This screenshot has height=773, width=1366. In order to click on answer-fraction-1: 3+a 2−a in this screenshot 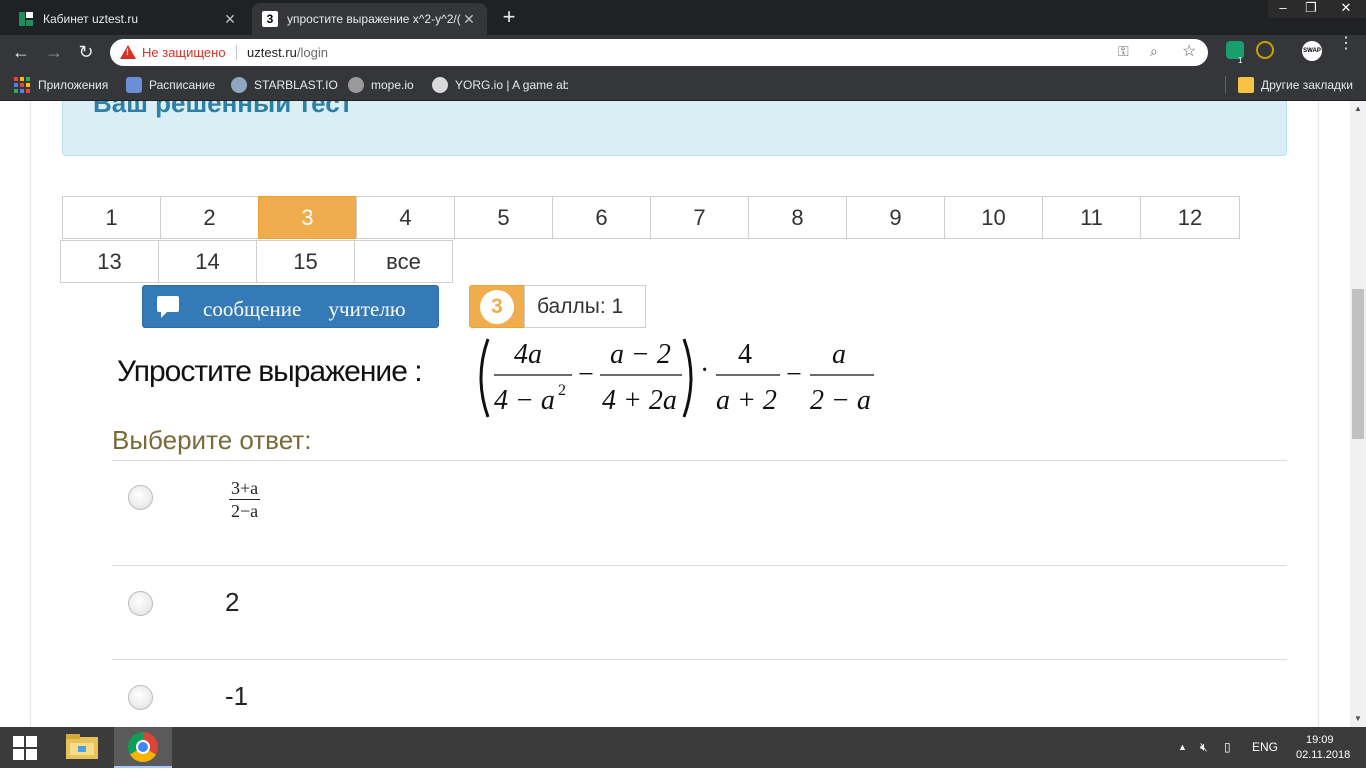, I will do `click(245, 499)`.